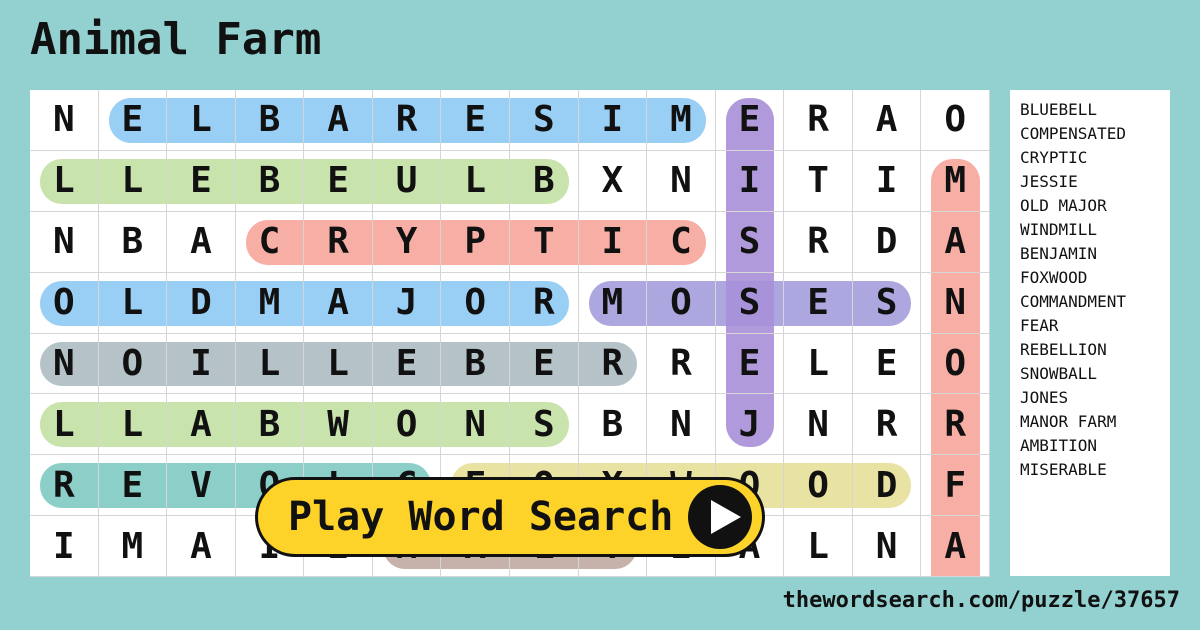  Describe the element at coordinates (510, 517) in the screenshot. I see `play-word-search-button: Play Word Search` at that location.